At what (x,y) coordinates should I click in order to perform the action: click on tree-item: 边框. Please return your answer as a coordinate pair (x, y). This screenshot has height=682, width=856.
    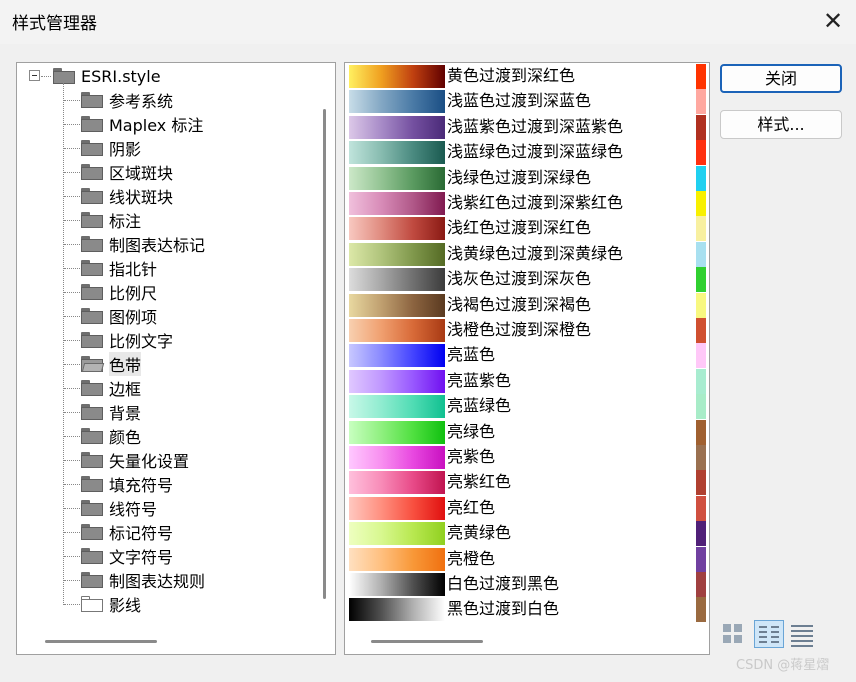
    Looking at the image, I should click on (111, 388).